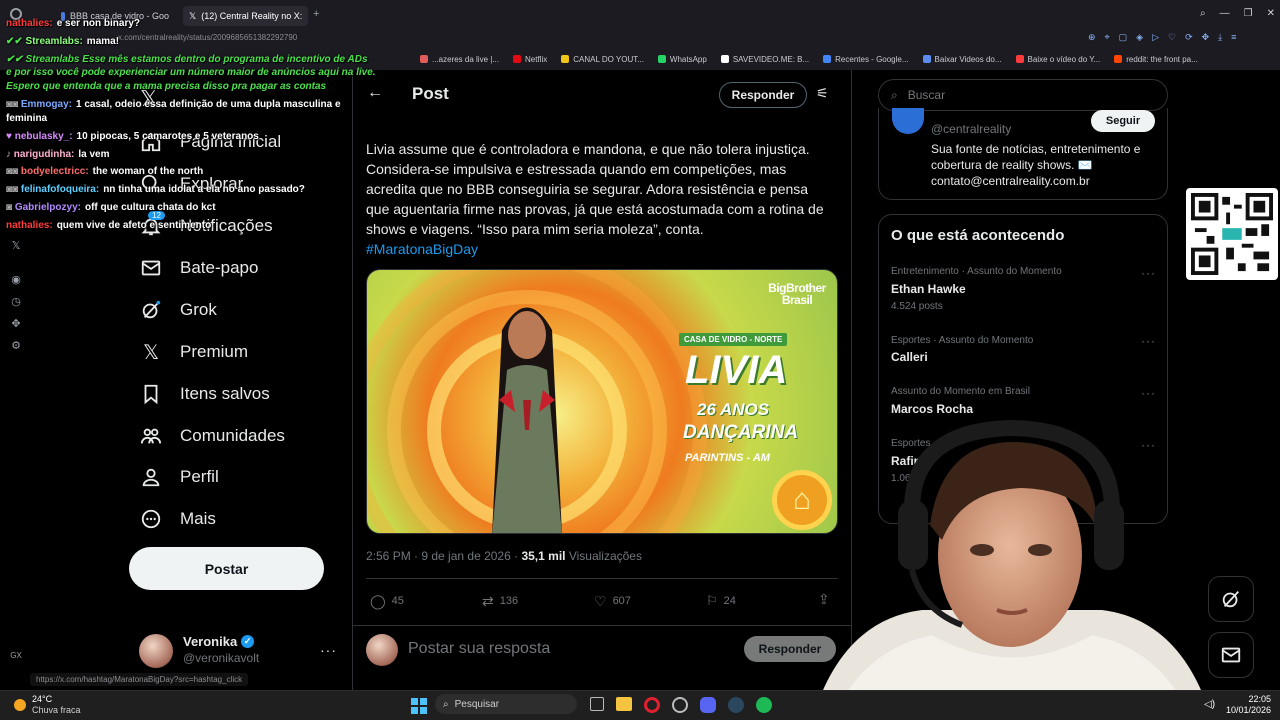 This screenshot has width=1280, height=720. Describe the element at coordinates (221, 649) in the screenshot. I see `profile-name-block: Veronika ✓ @veronikavolt` at that location.